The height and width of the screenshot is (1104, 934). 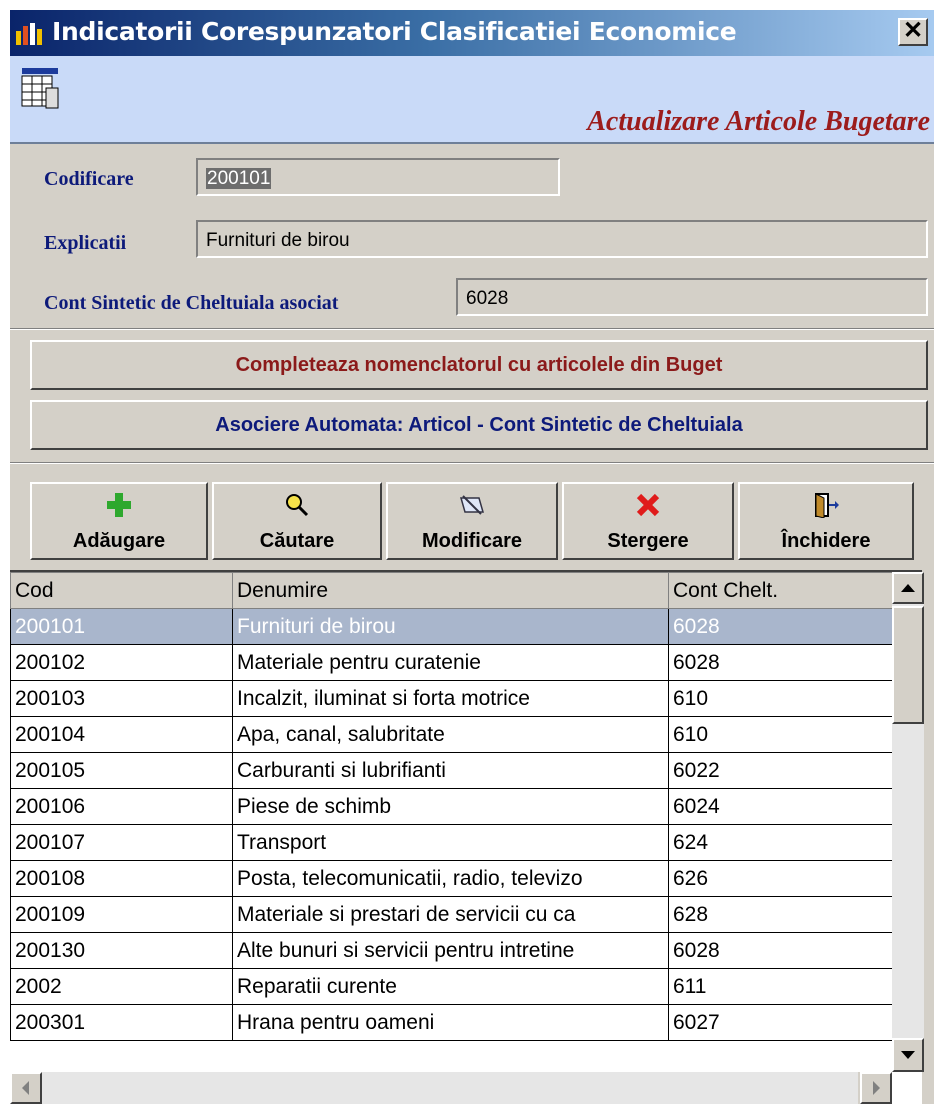 I want to click on cell-cod: 200108, so click(x=121, y=878).